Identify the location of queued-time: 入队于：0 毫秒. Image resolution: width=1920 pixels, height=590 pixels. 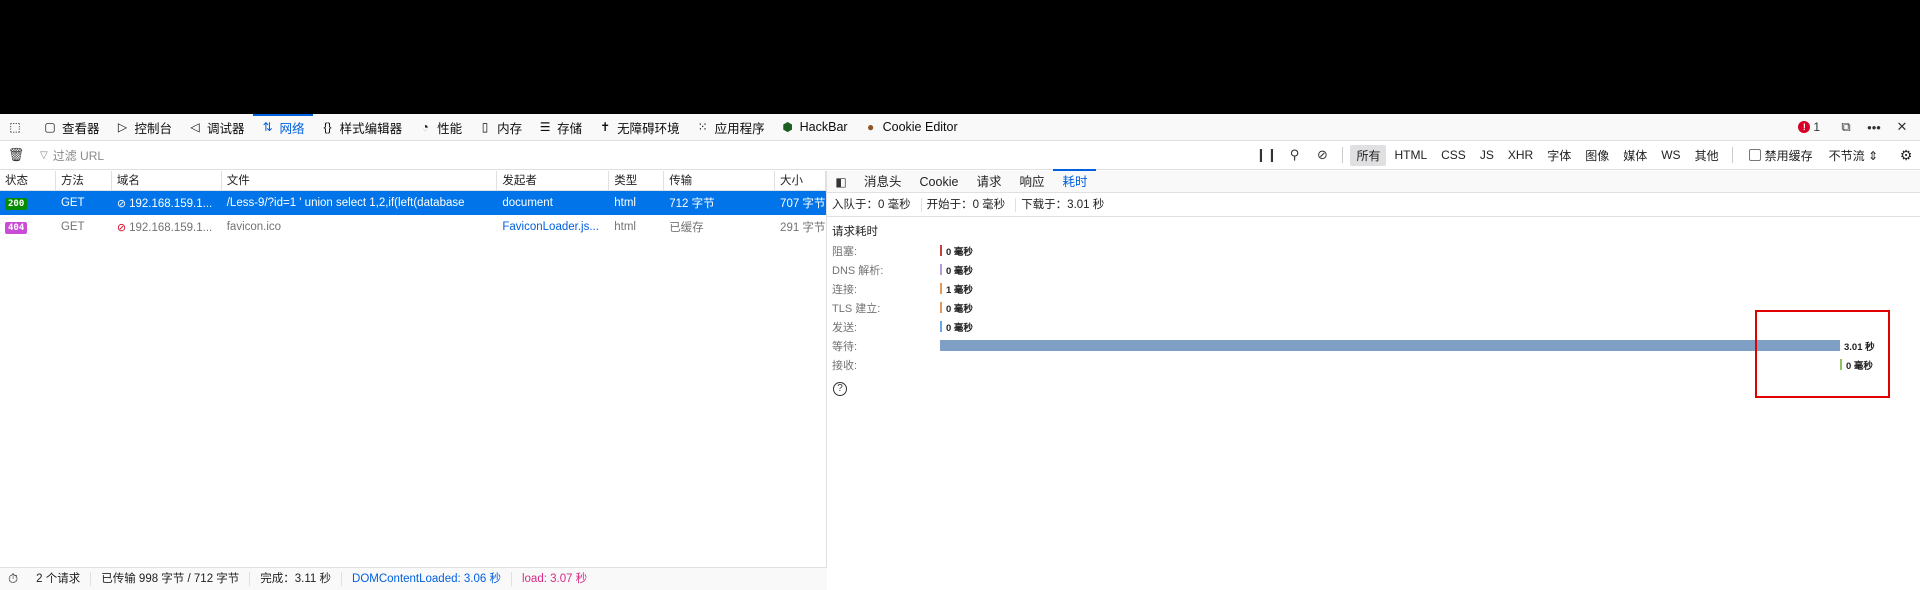
(874, 204).